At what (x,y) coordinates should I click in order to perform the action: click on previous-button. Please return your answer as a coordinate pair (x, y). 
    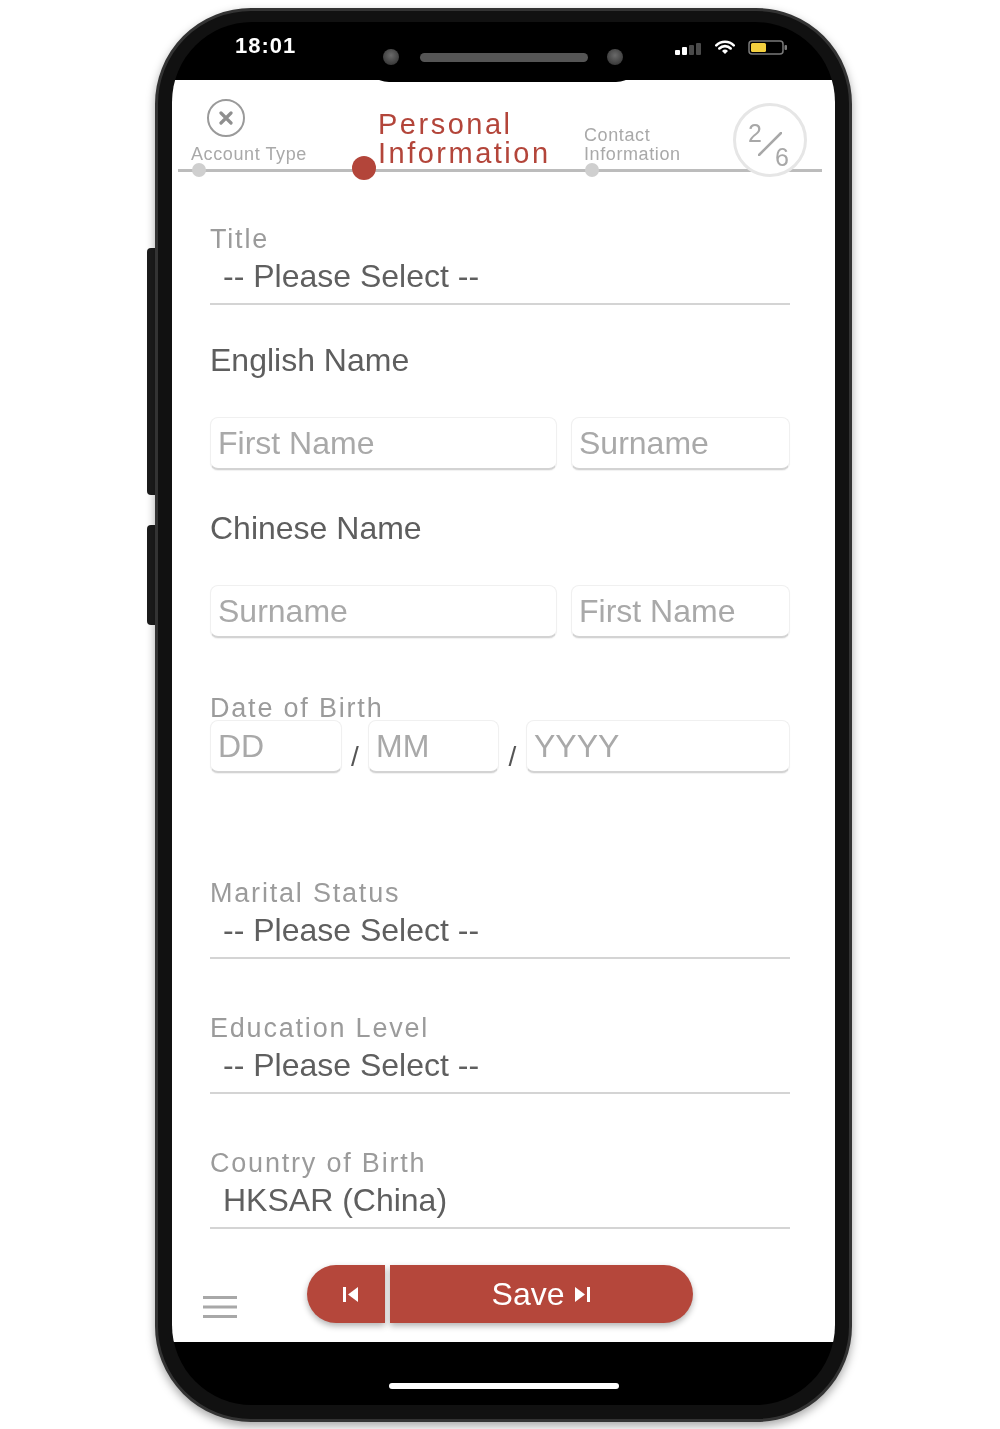
    Looking at the image, I should click on (346, 1294).